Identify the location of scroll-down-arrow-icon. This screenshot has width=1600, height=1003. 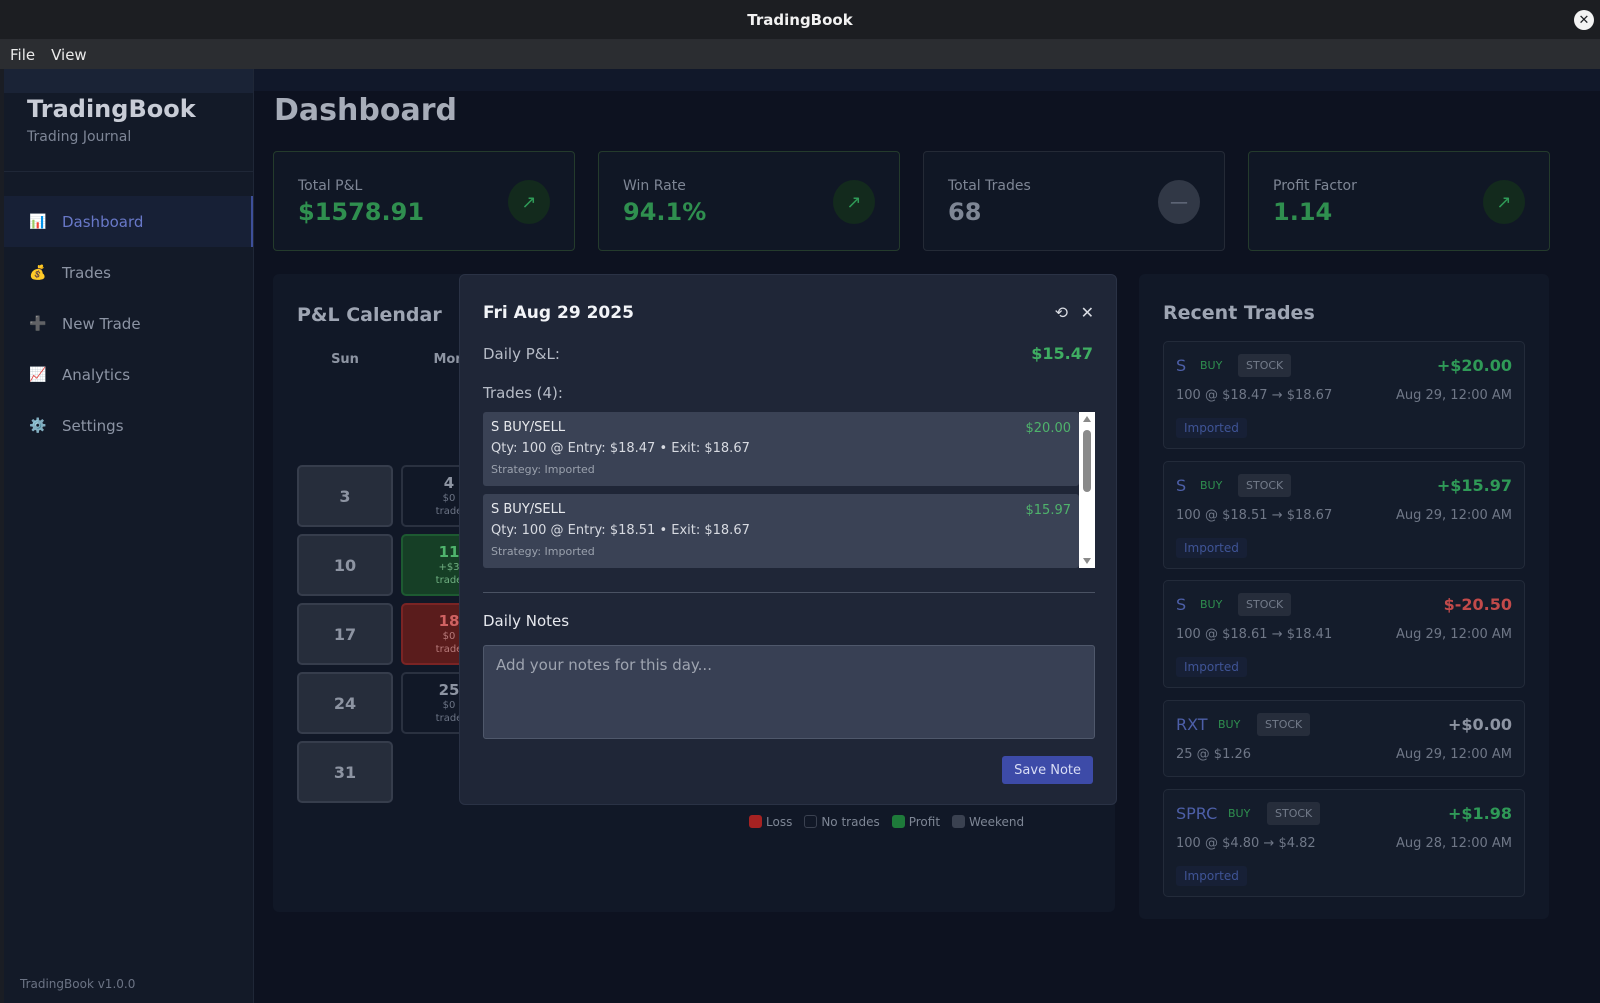
(1087, 561).